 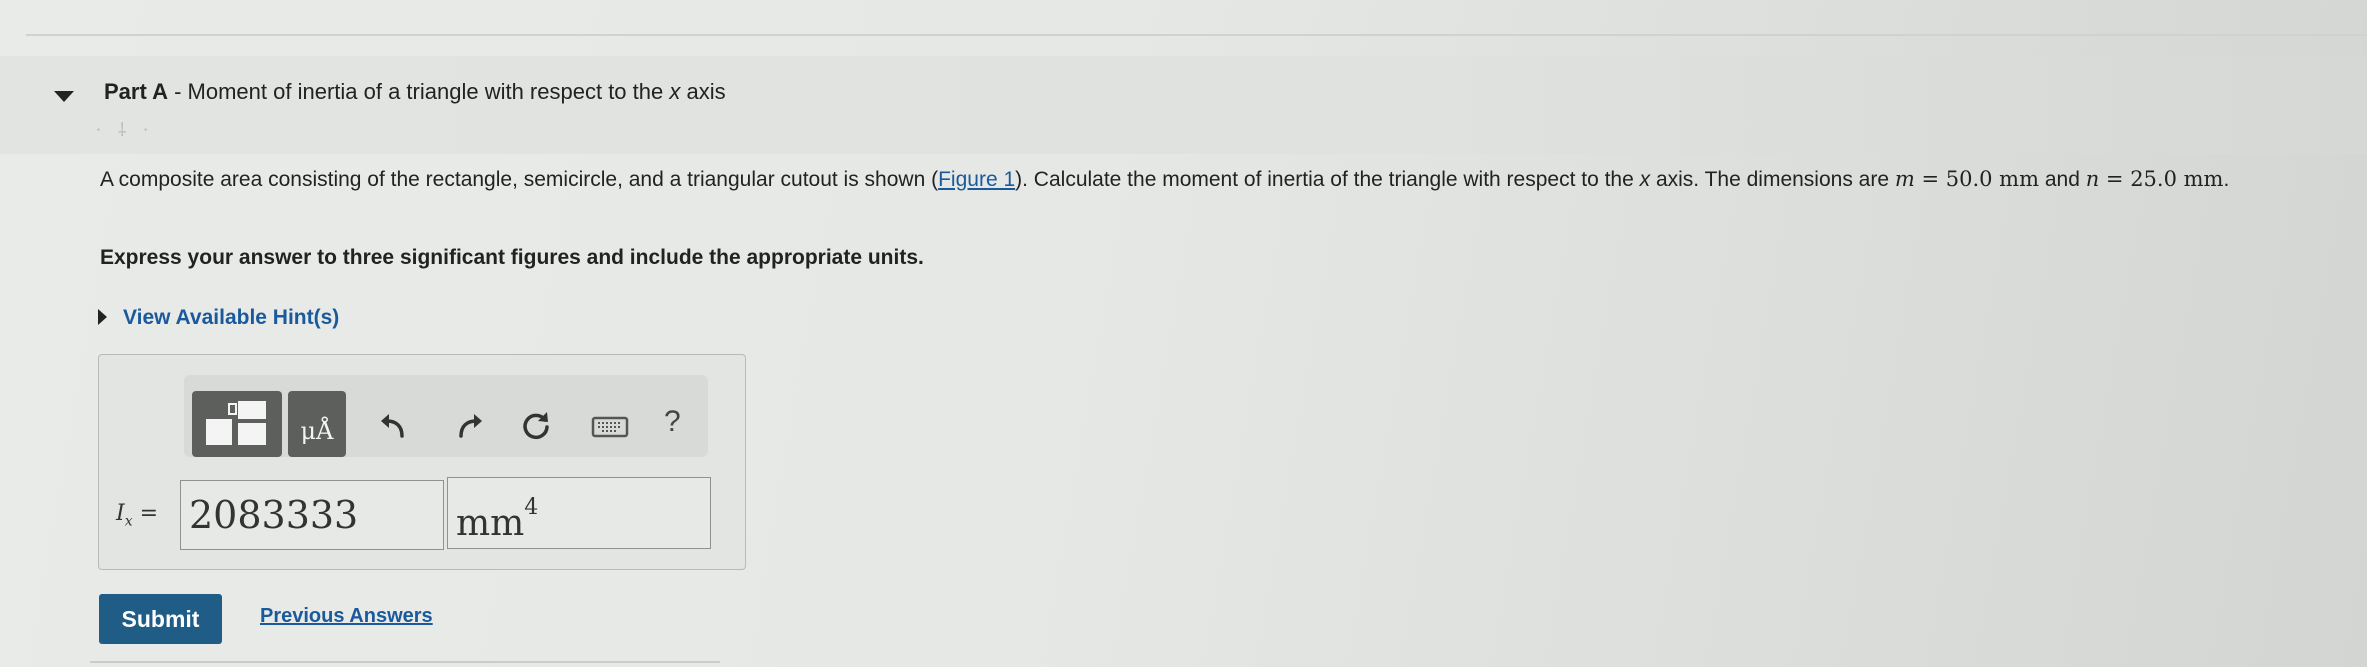 I want to click on pencil-scribble-mark: ⸱ ⸸ ⸱, so click(x=125, y=130).